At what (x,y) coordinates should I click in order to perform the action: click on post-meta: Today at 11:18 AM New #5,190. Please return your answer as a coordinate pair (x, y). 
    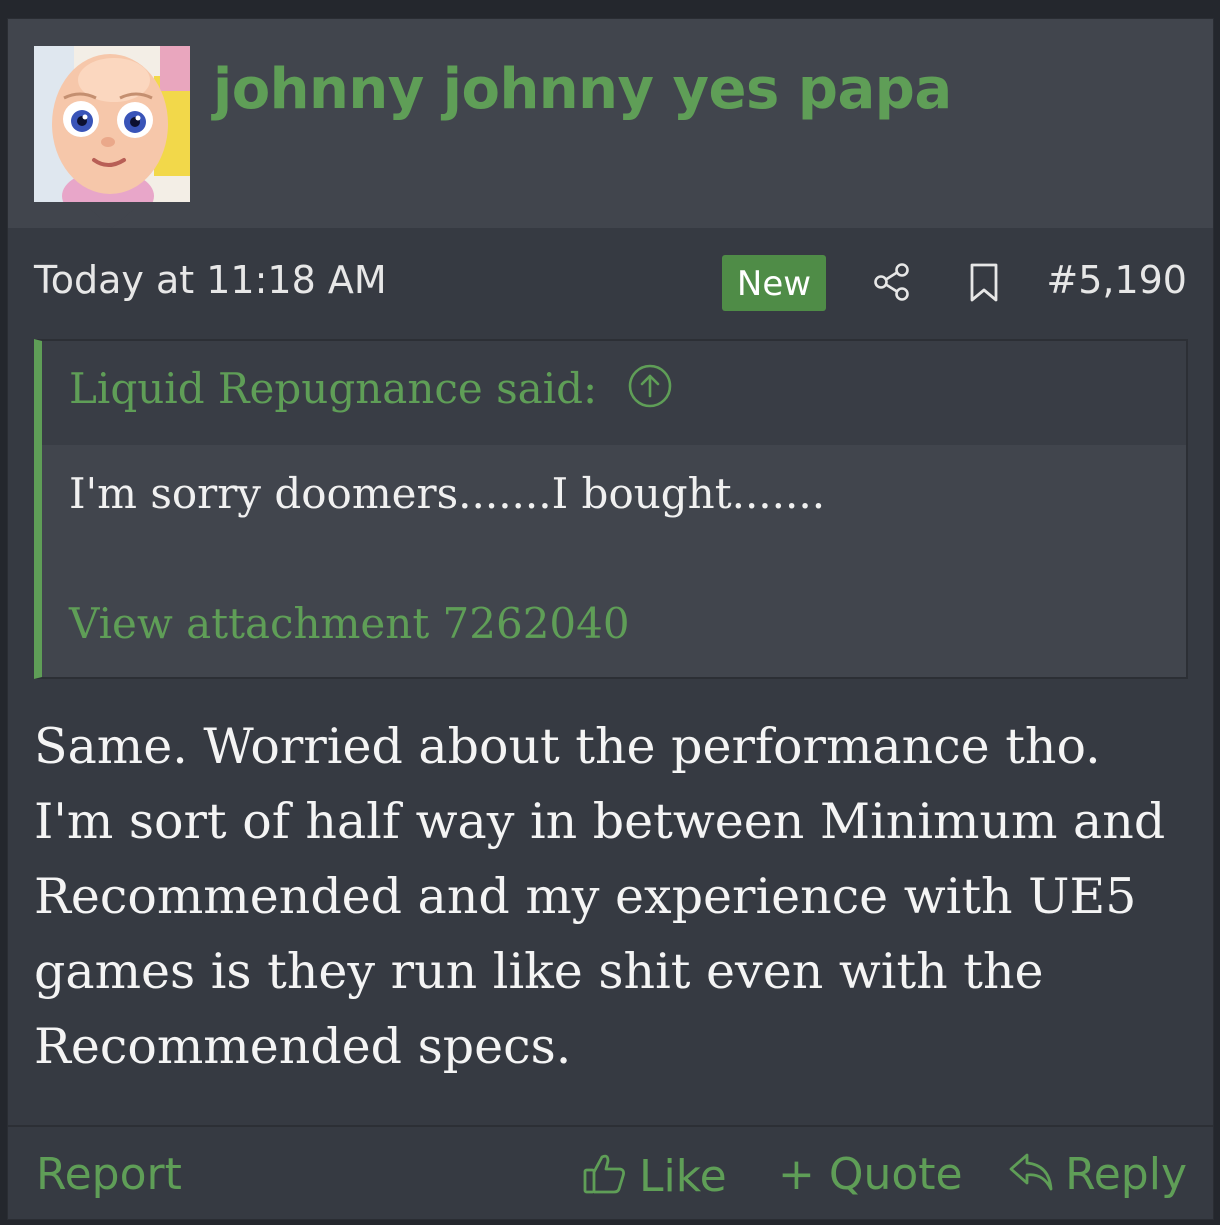
    Looking at the image, I should click on (610, 284).